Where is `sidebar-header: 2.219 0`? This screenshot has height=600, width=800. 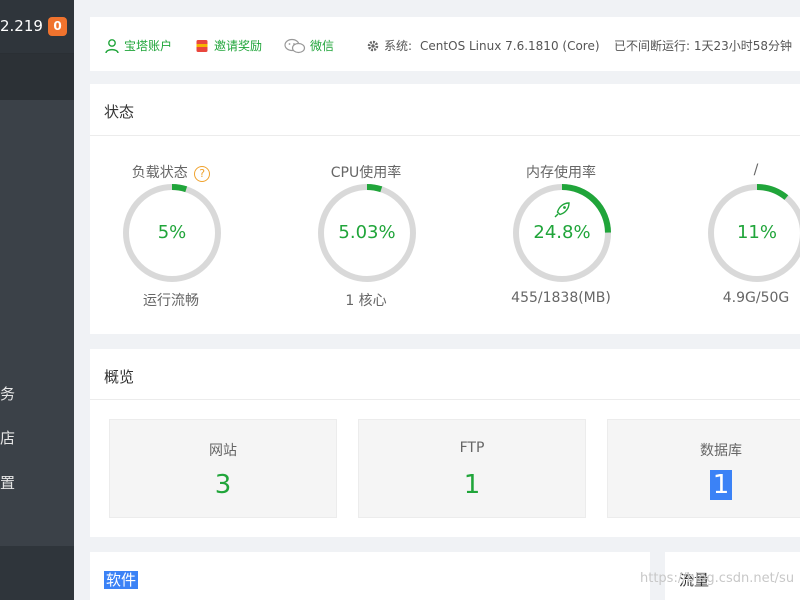
sidebar-header: 2.219 0 is located at coordinates (37, 27).